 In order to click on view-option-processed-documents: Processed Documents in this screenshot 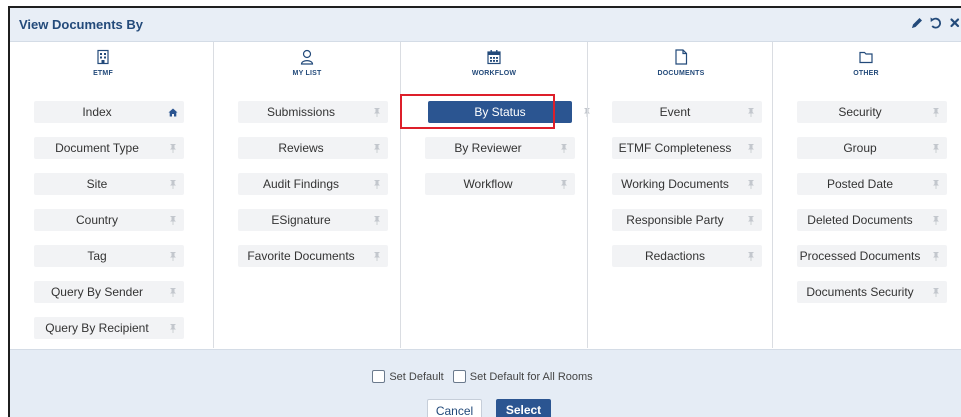, I will do `click(872, 256)`.